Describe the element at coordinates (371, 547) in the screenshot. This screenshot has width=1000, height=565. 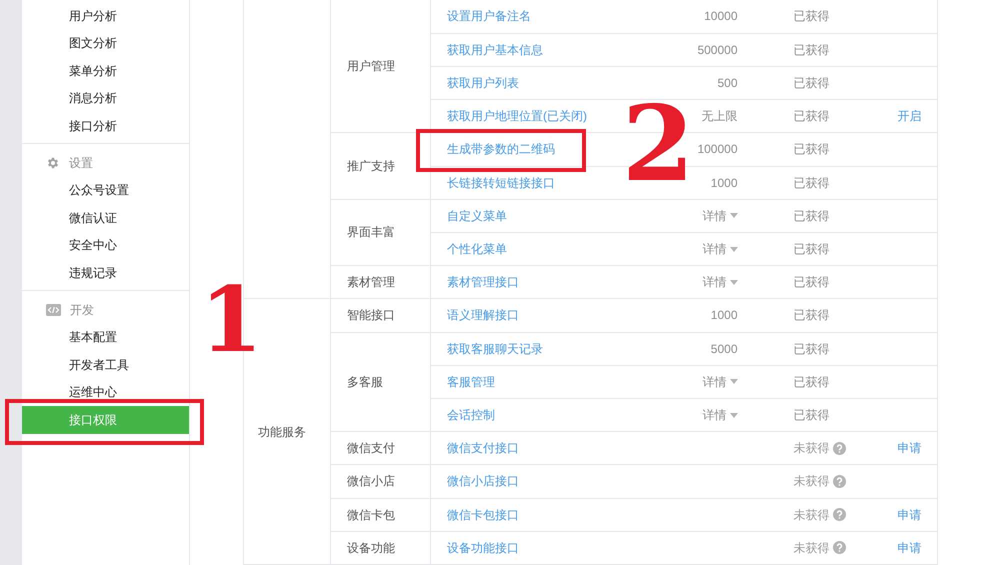
I see `category-label: 设备功能` at that location.